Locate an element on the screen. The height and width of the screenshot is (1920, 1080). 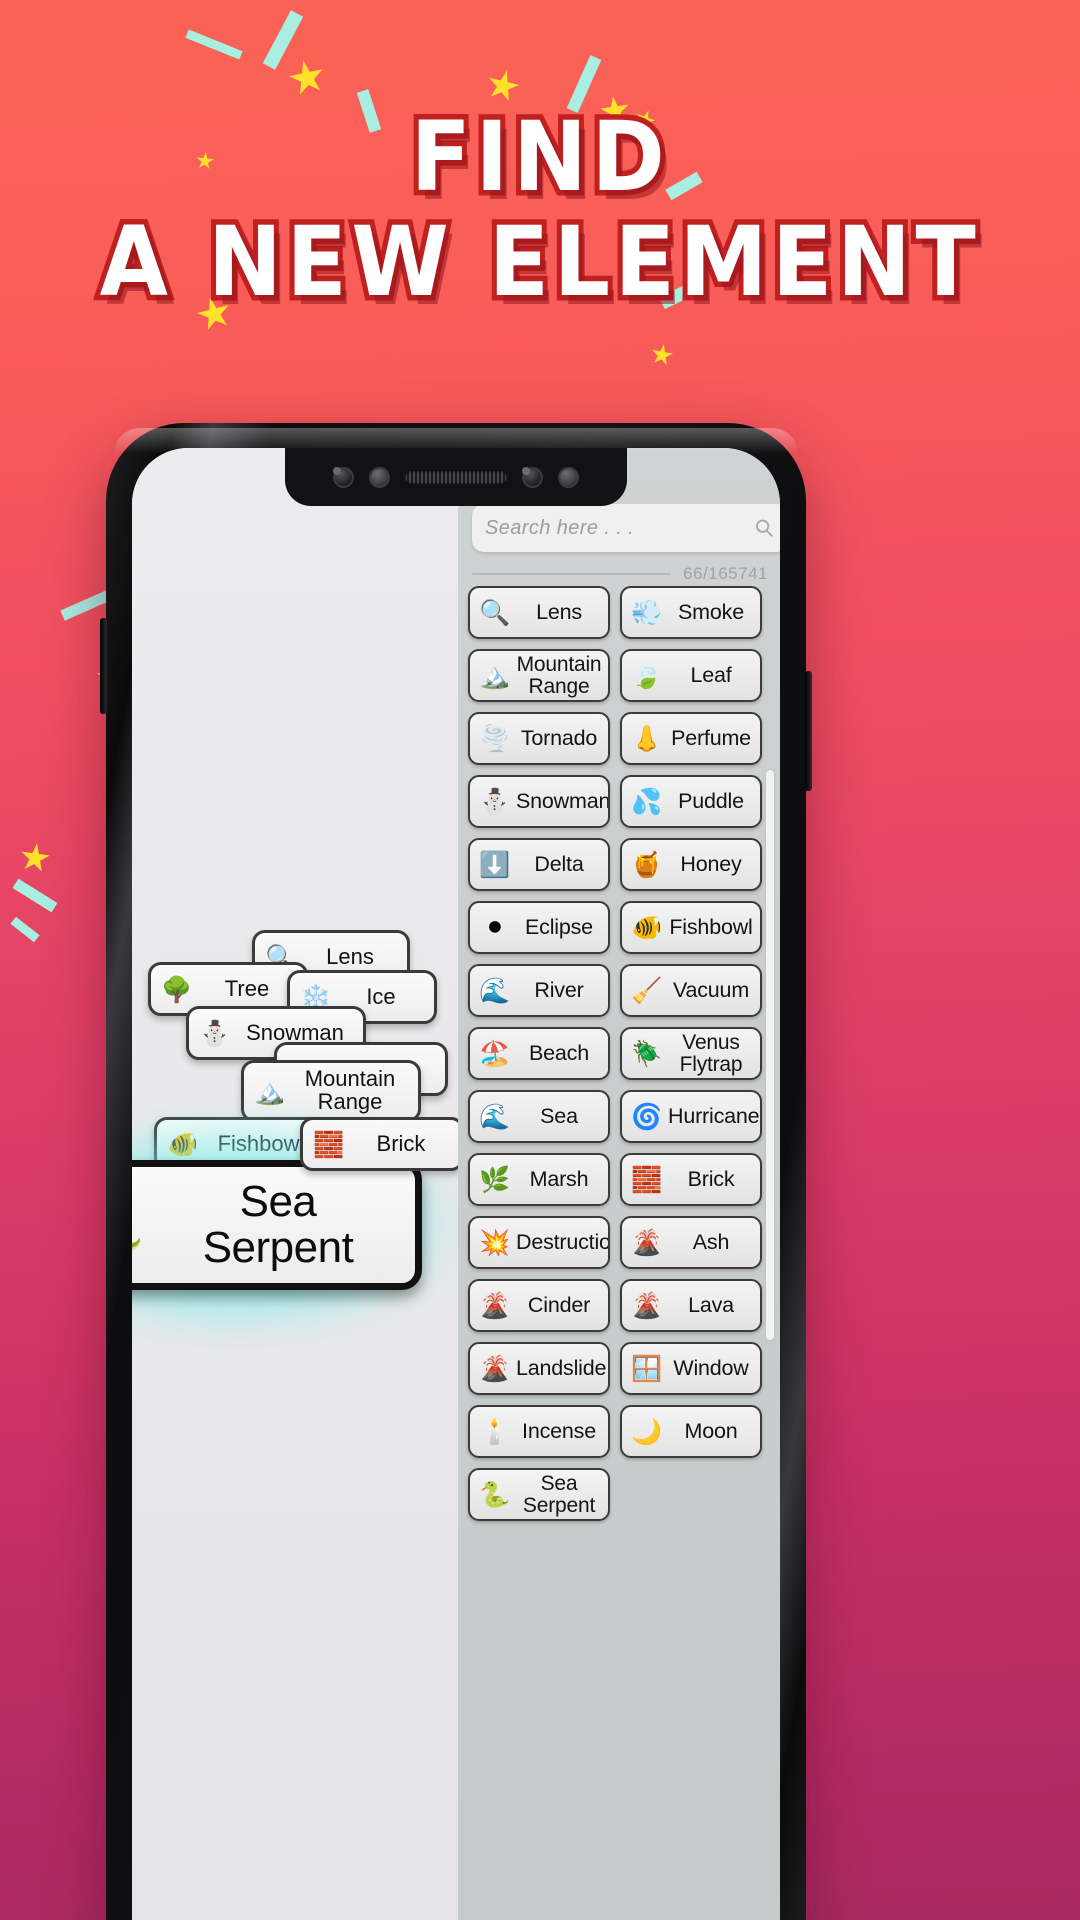
honey-icon: 🍯 is located at coordinates (647, 864).